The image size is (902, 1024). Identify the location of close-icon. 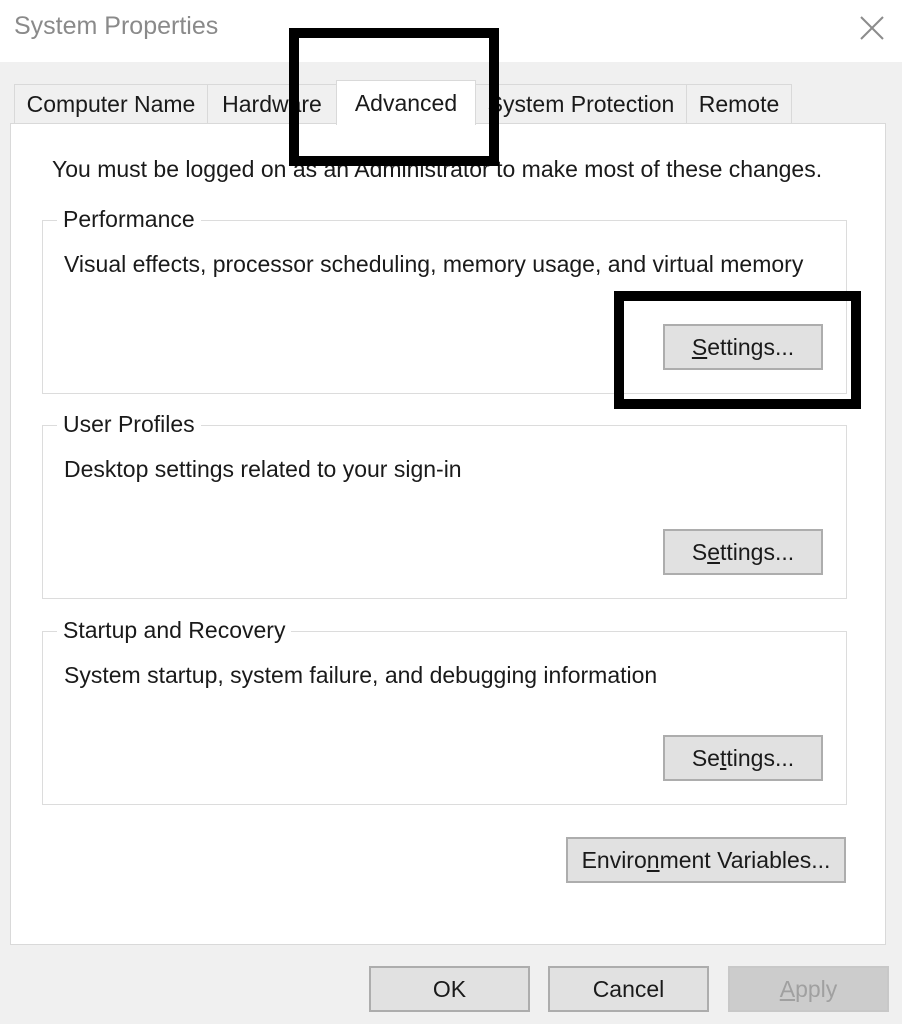
(872, 28).